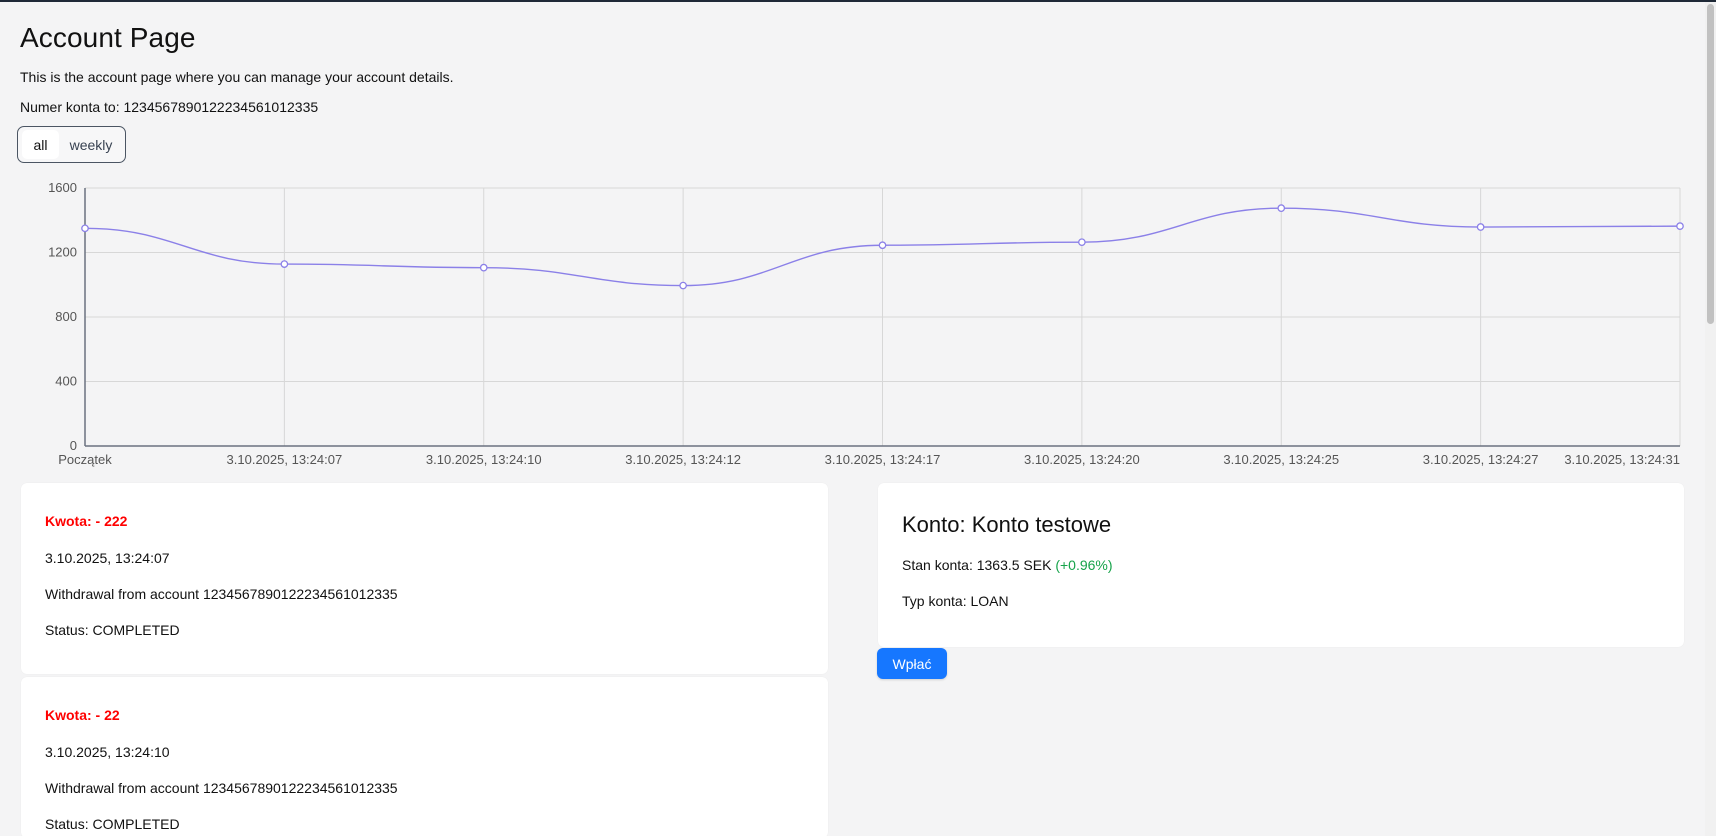 This screenshot has width=1716, height=836. What do you see at coordinates (1710, 164) in the screenshot?
I see `scrollbar-thumb` at bounding box center [1710, 164].